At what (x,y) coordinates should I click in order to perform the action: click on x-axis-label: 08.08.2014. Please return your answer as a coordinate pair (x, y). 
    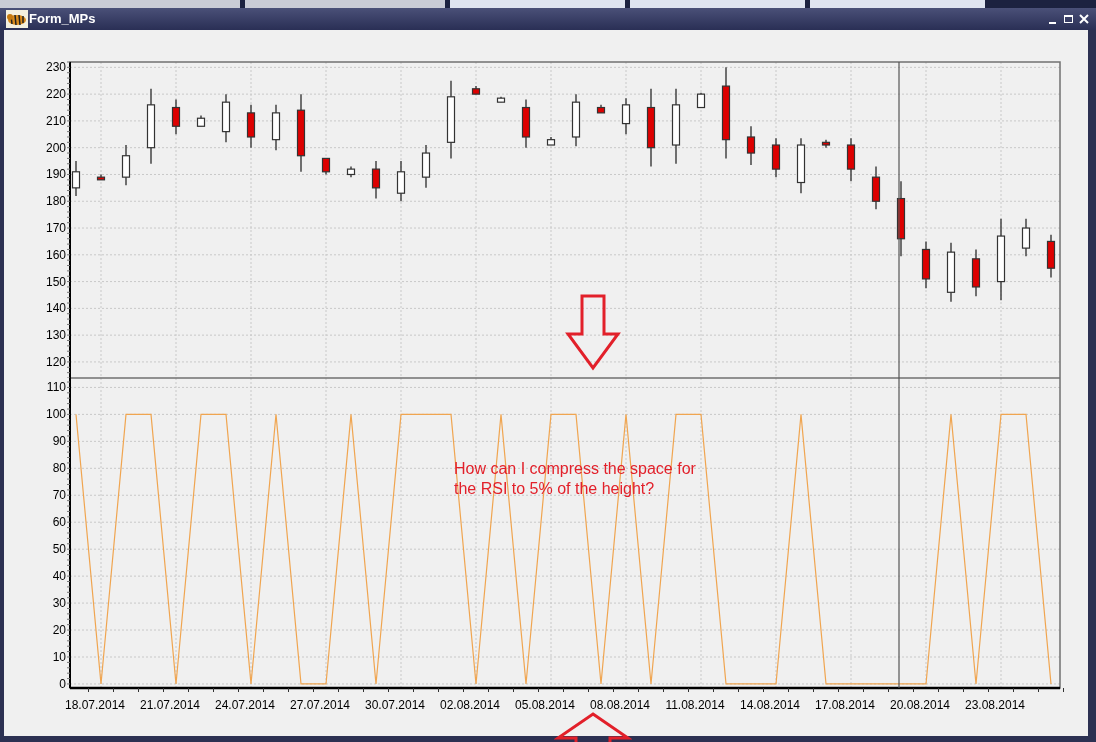
    Looking at the image, I should click on (620, 705).